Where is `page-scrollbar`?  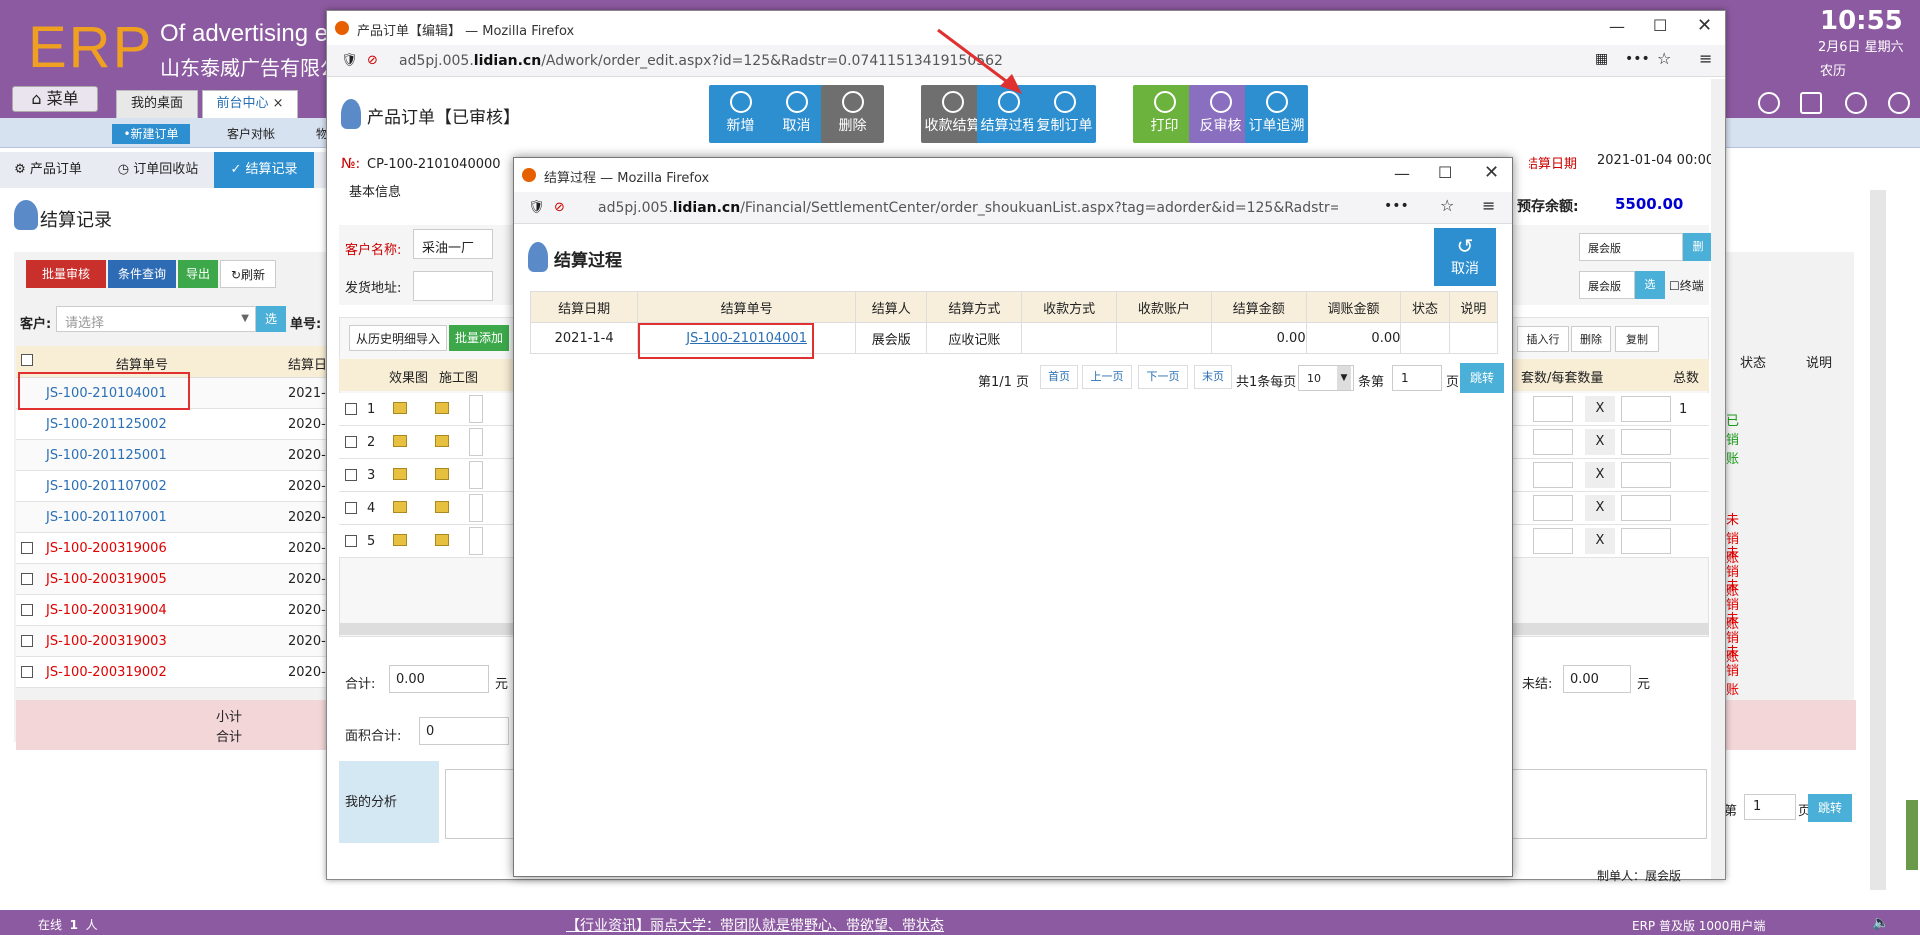 page-scrollbar is located at coordinates (1878, 540).